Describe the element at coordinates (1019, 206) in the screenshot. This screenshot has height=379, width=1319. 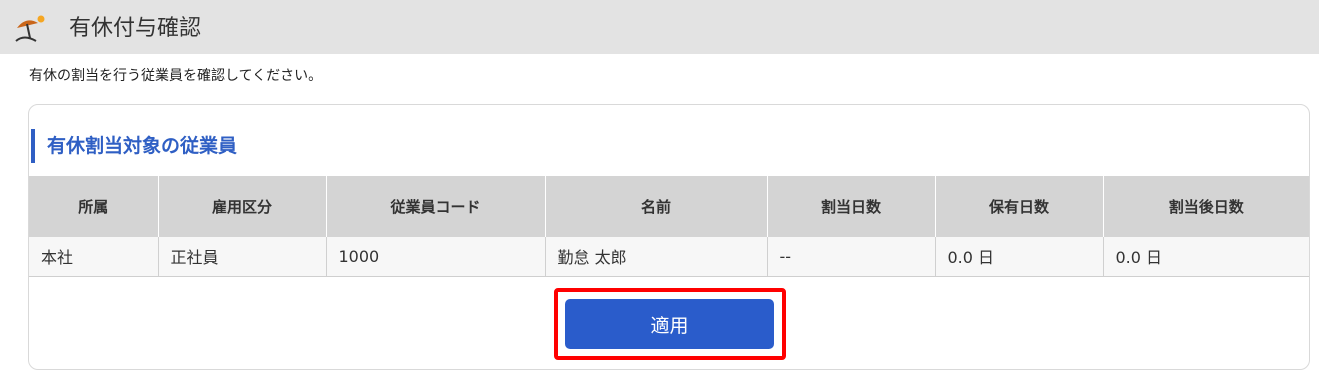
I see `column-header-held-days: 保有日数` at that location.